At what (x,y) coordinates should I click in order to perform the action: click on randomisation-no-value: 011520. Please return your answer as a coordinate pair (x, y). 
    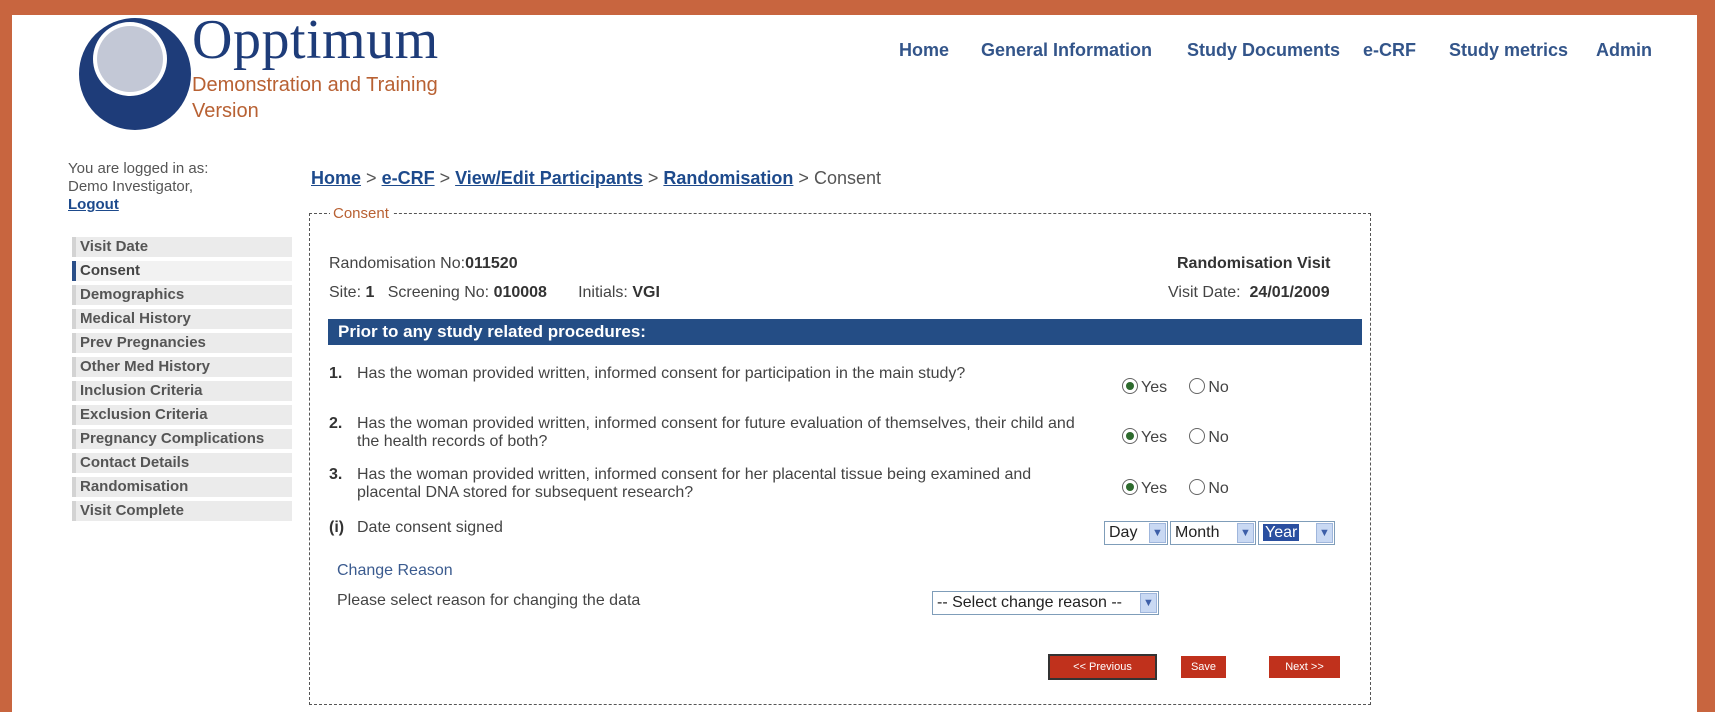
    Looking at the image, I should click on (491, 263).